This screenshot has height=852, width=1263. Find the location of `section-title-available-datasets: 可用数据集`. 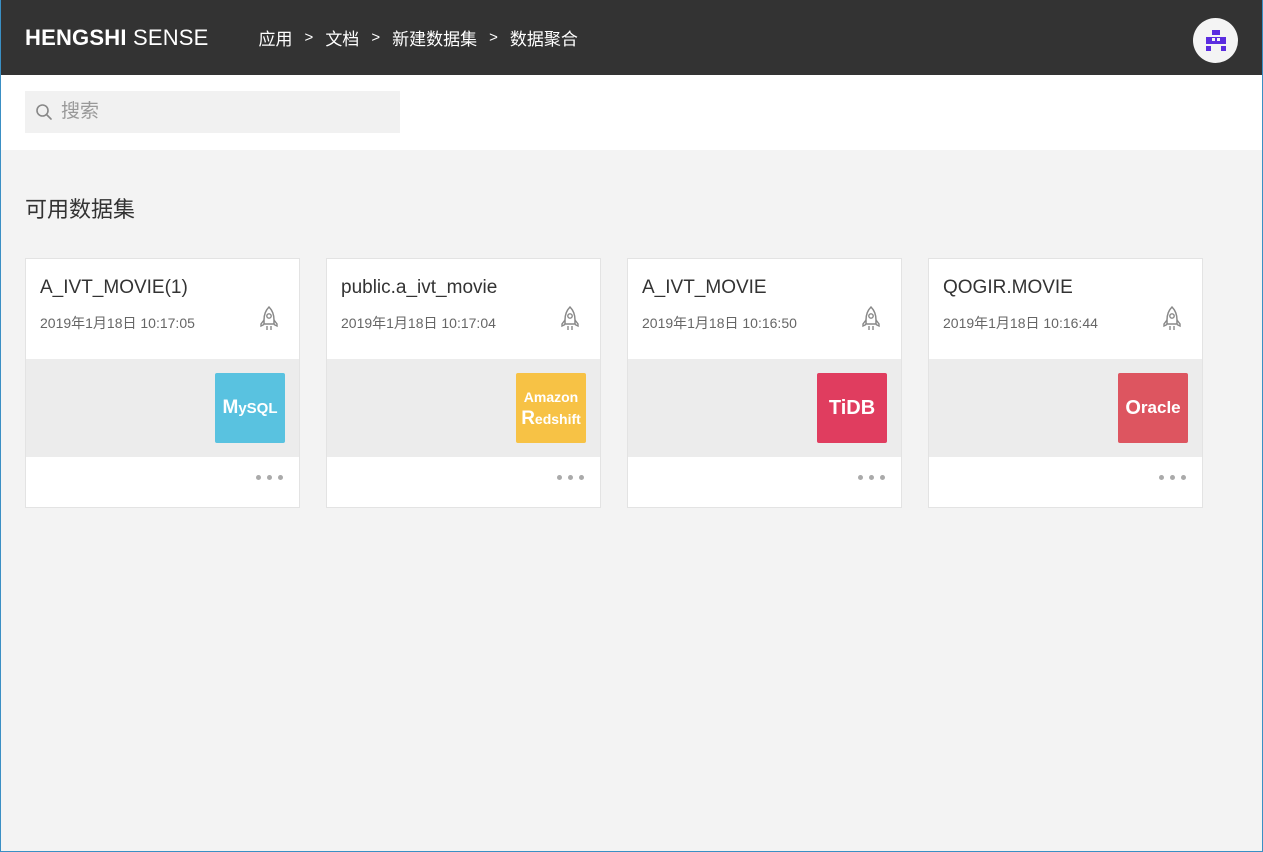

section-title-available-datasets: 可用数据集 is located at coordinates (80, 209).